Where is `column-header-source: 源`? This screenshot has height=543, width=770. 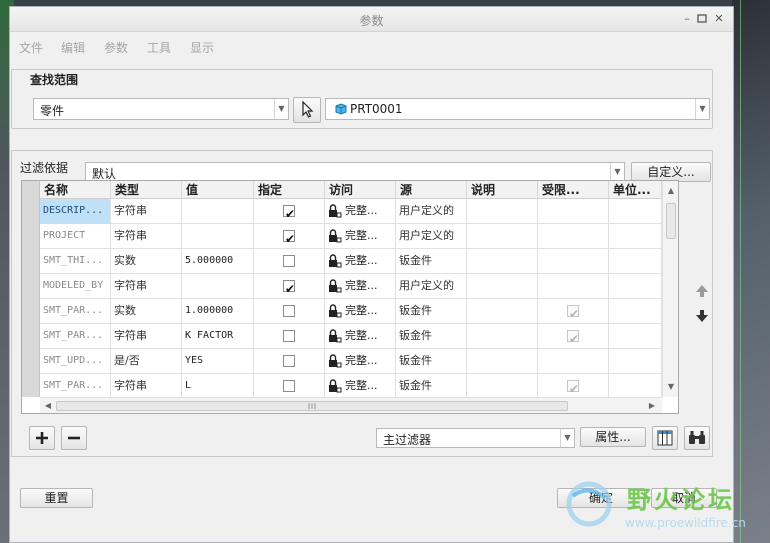 column-header-source: 源 is located at coordinates (431, 190).